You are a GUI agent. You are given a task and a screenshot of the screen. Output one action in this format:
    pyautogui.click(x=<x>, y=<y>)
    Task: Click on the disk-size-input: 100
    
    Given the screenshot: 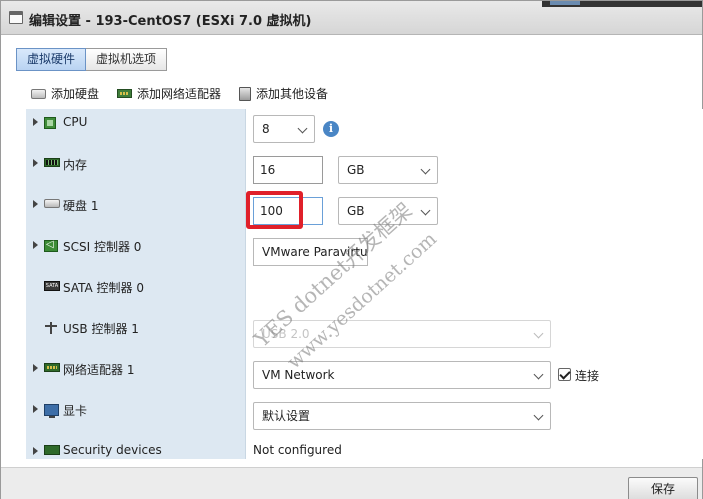 What is the action you would take?
    pyautogui.click(x=288, y=211)
    